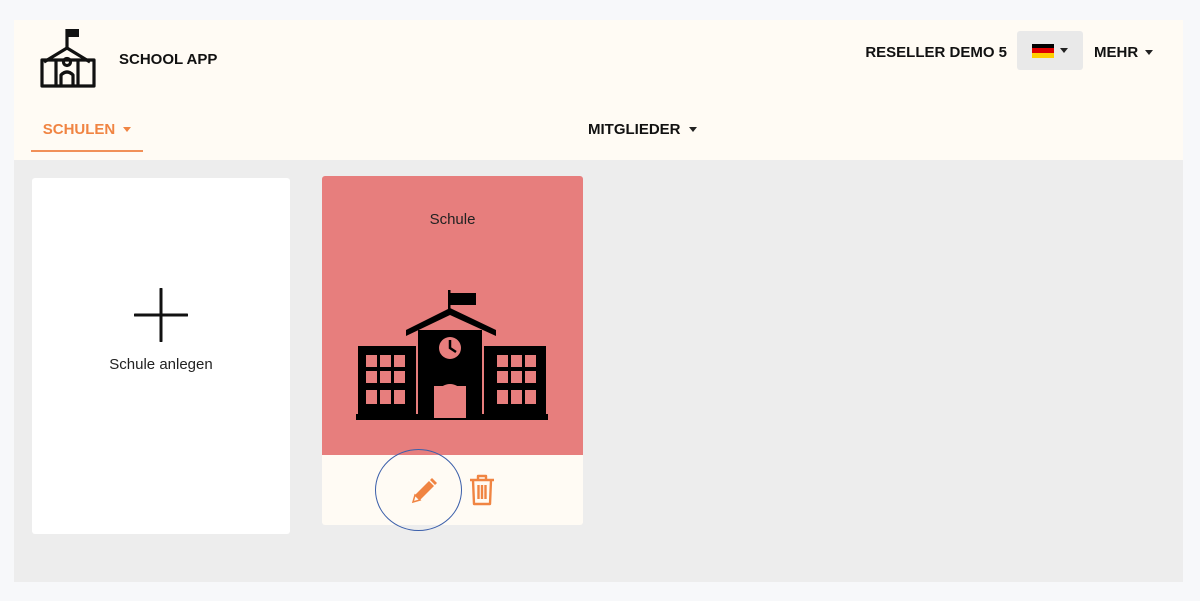 This screenshot has width=1200, height=601. I want to click on add-school-card: Schule anlegen, so click(161, 356).